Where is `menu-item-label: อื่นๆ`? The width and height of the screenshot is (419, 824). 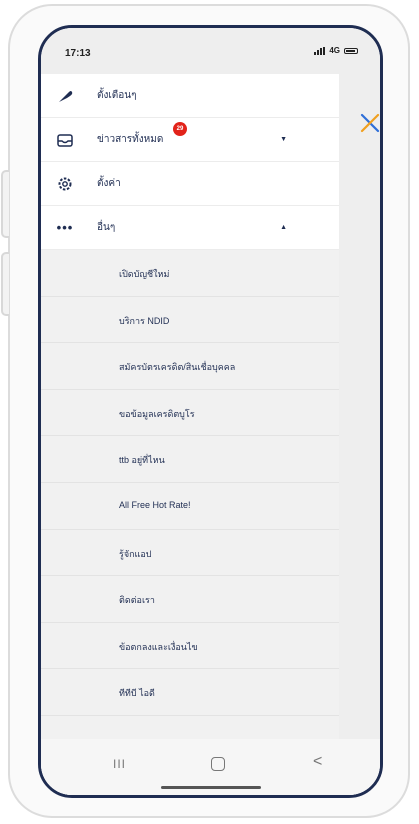
menu-item-label: อื่นๆ is located at coordinates (106, 227).